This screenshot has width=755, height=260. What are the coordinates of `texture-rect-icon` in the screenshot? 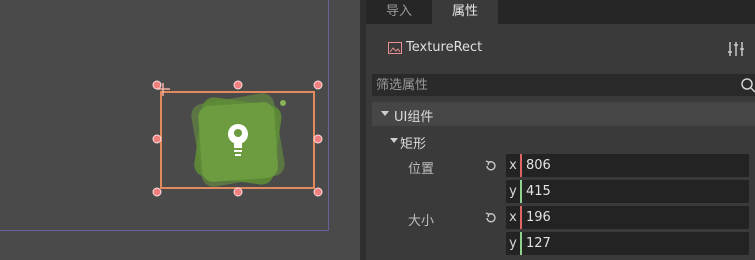 It's located at (395, 48).